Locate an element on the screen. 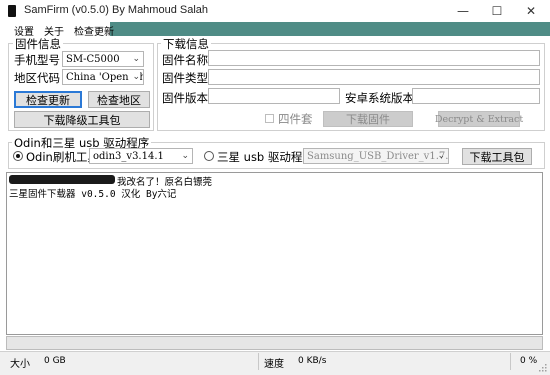  speed-label: 速度 is located at coordinates (274, 364).